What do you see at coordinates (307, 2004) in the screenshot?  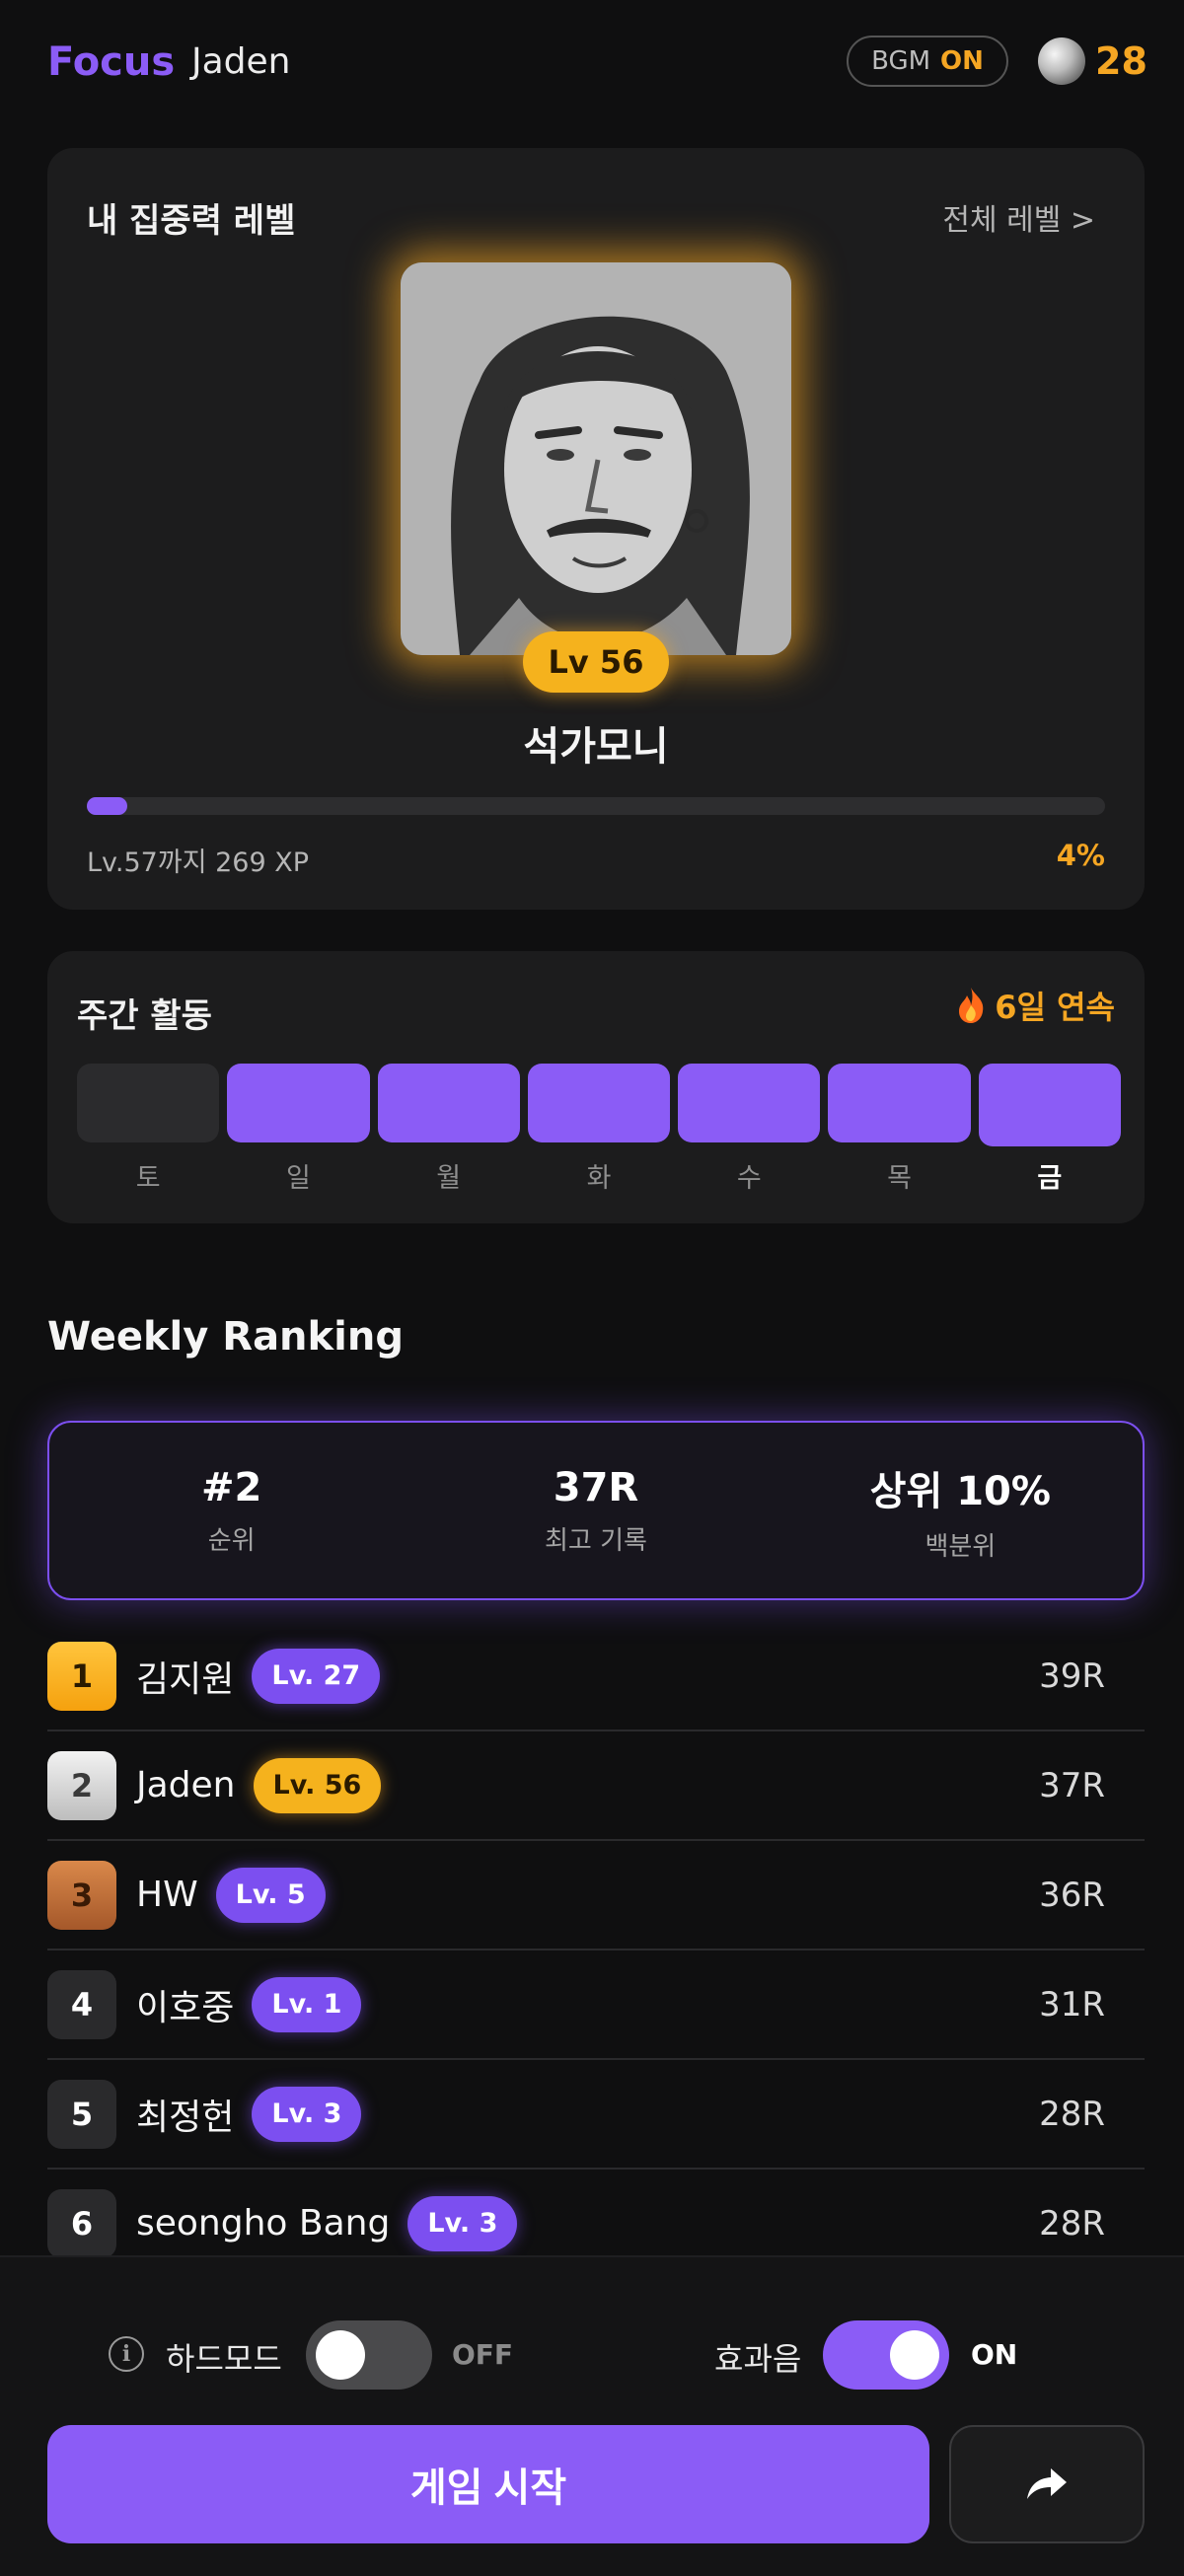 I see `player-level-badge: Lv. 1` at bounding box center [307, 2004].